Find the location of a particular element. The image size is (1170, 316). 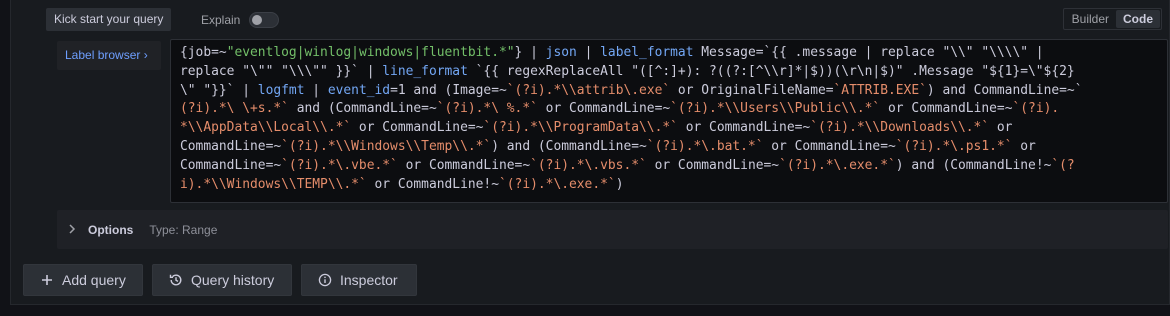

explain-label: Explain is located at coordinates (221, 19).